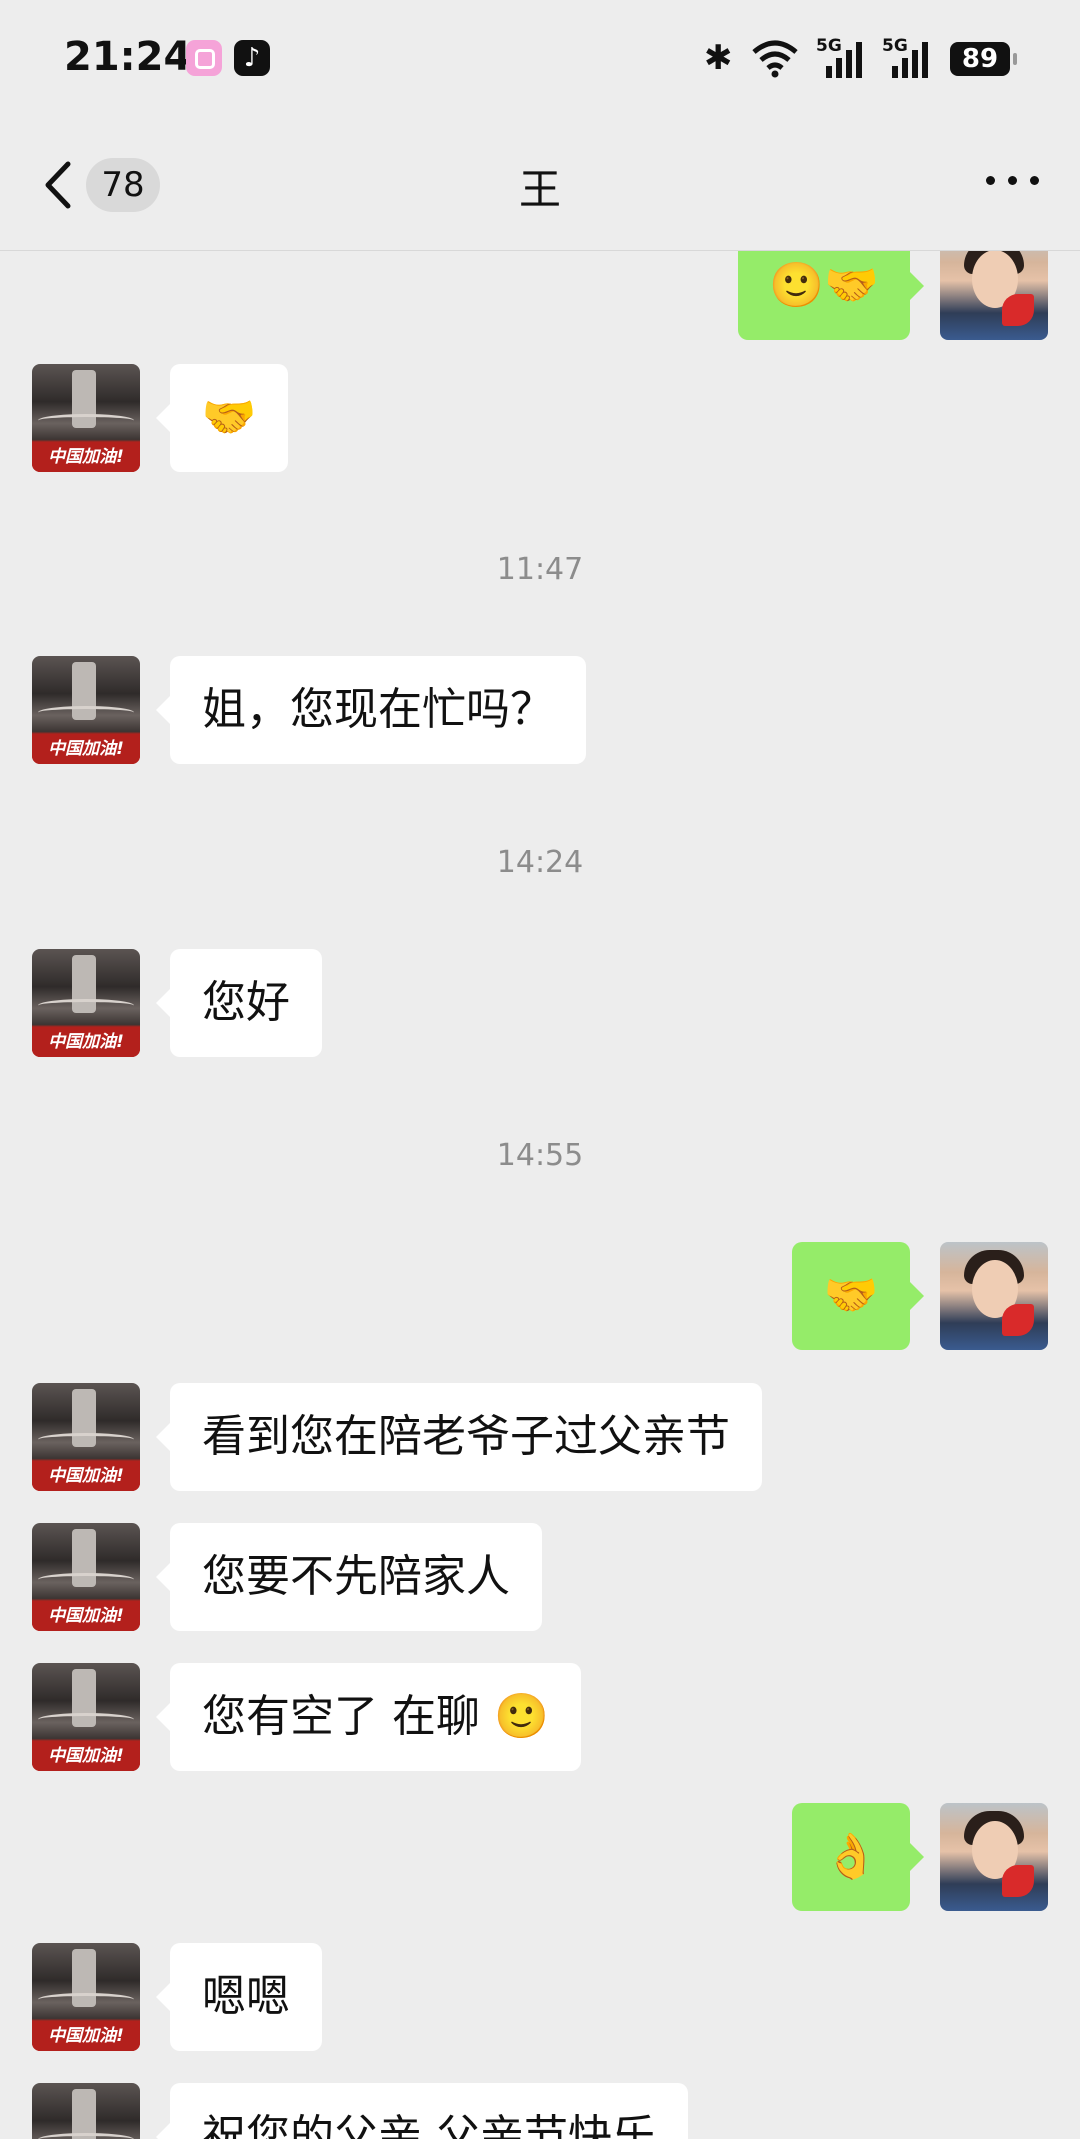  What do you see at coordinates (539, 189) in the screenshot?
I see `chat-title: 王` at bounding box center [539, 189].